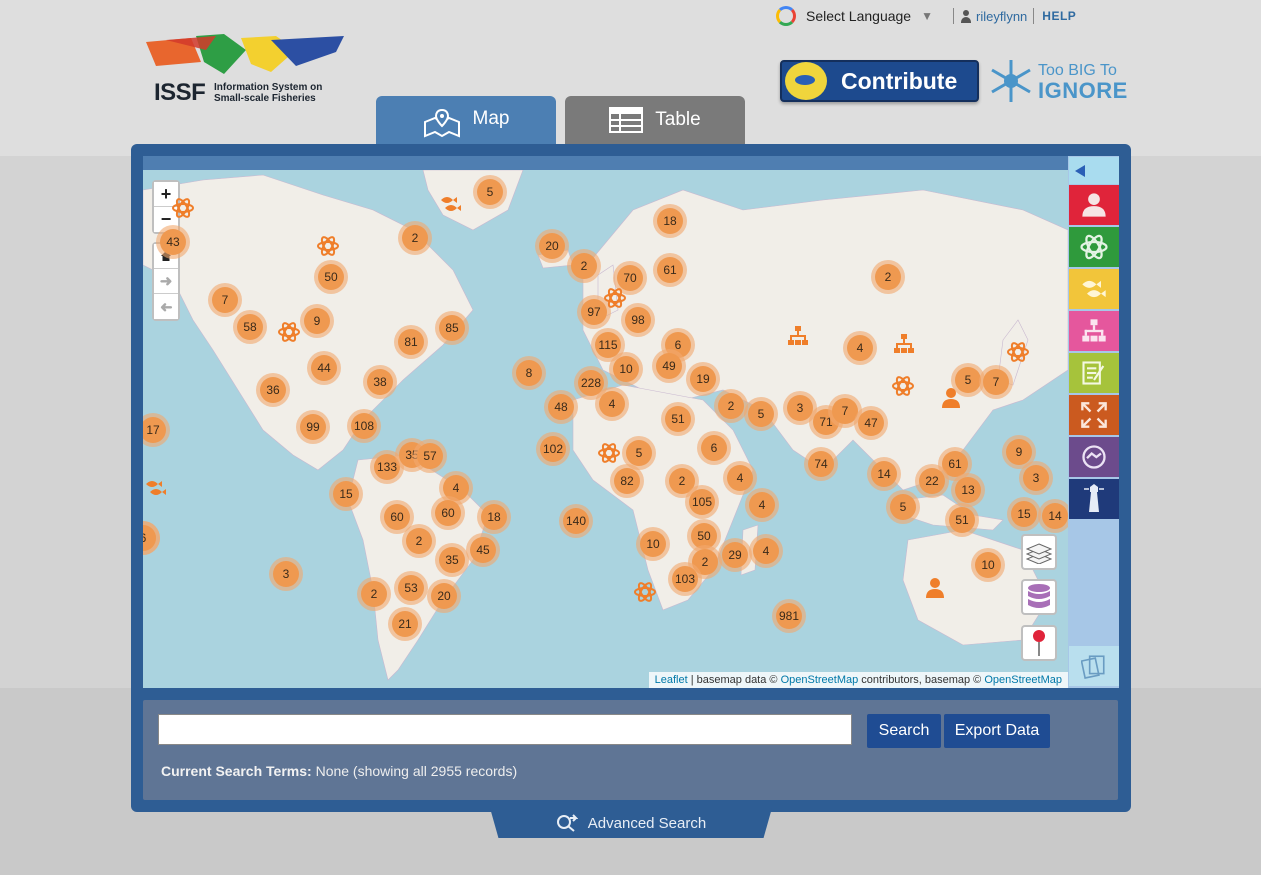 The image size is (1261, 875). What do you see at coordinates (553, 449) in the screenshot?
I see `map-cluster: 102` at bounding box center [553, 449].